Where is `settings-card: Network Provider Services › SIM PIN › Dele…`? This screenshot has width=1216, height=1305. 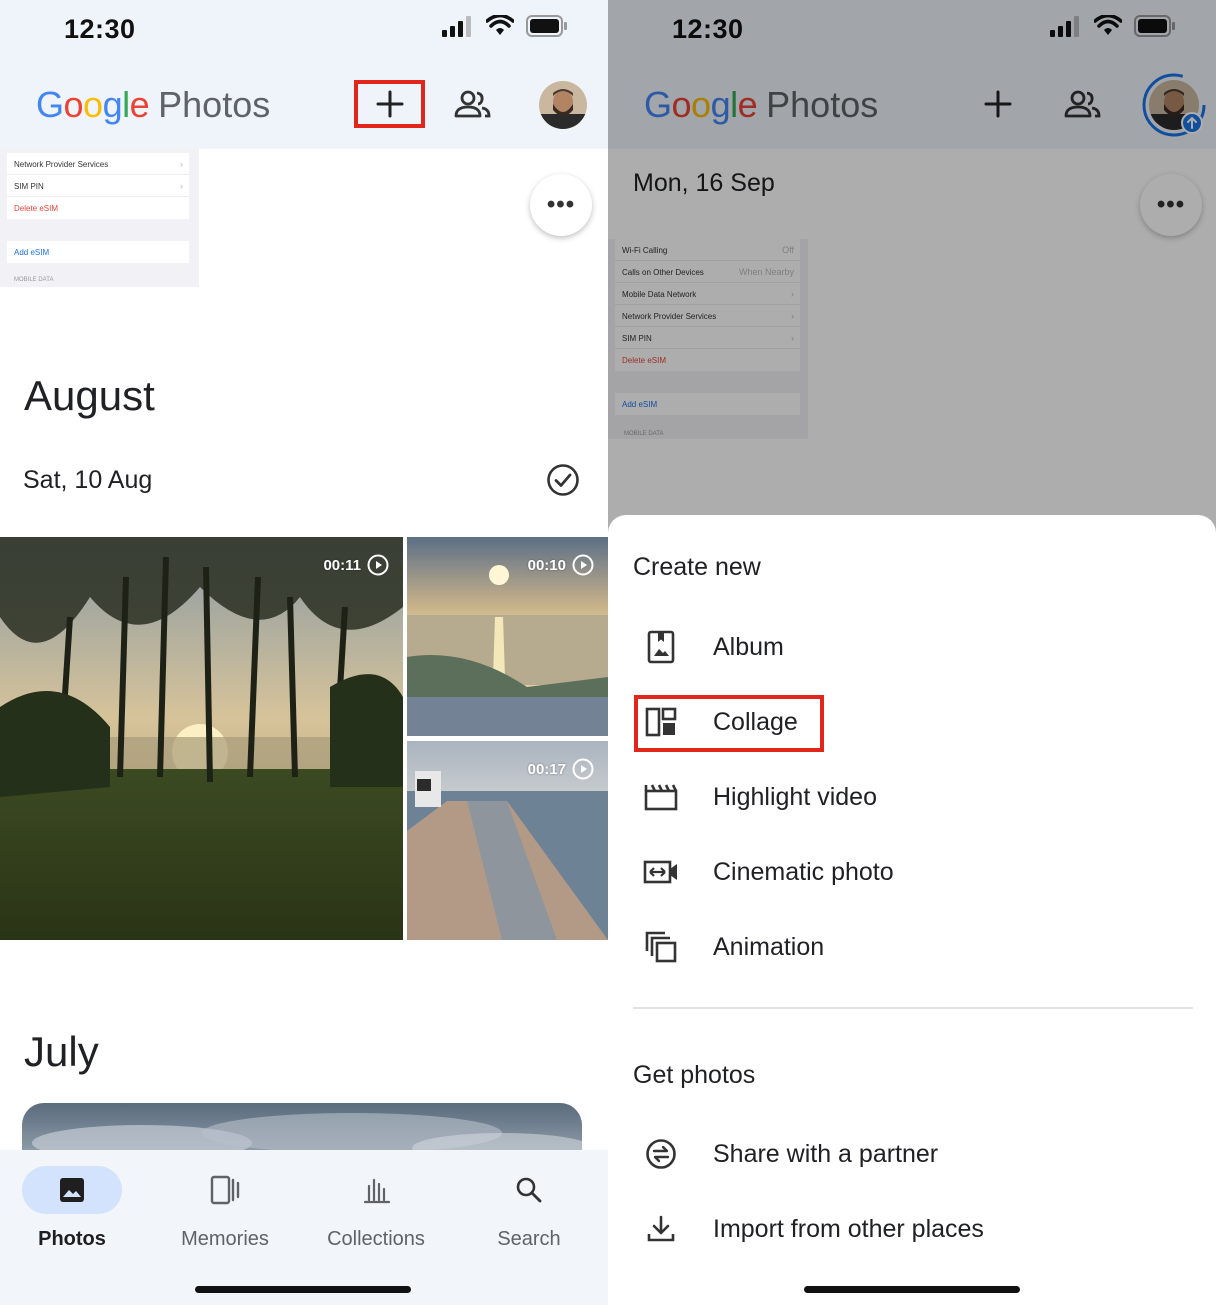
settings-card: Network Provider Services › SIM PIN › Dele… is located at coordinates (98, 186).